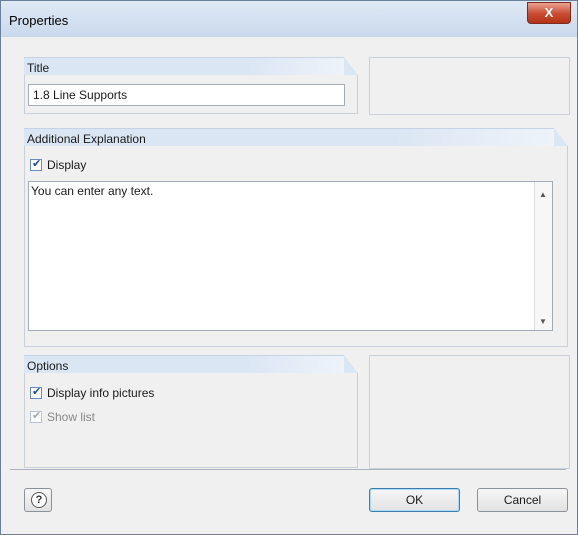 This screenshot has height=535, width=578. Describe the element at coordinates (288, 469) in the screenshot. I see `footer-divider` at that location.